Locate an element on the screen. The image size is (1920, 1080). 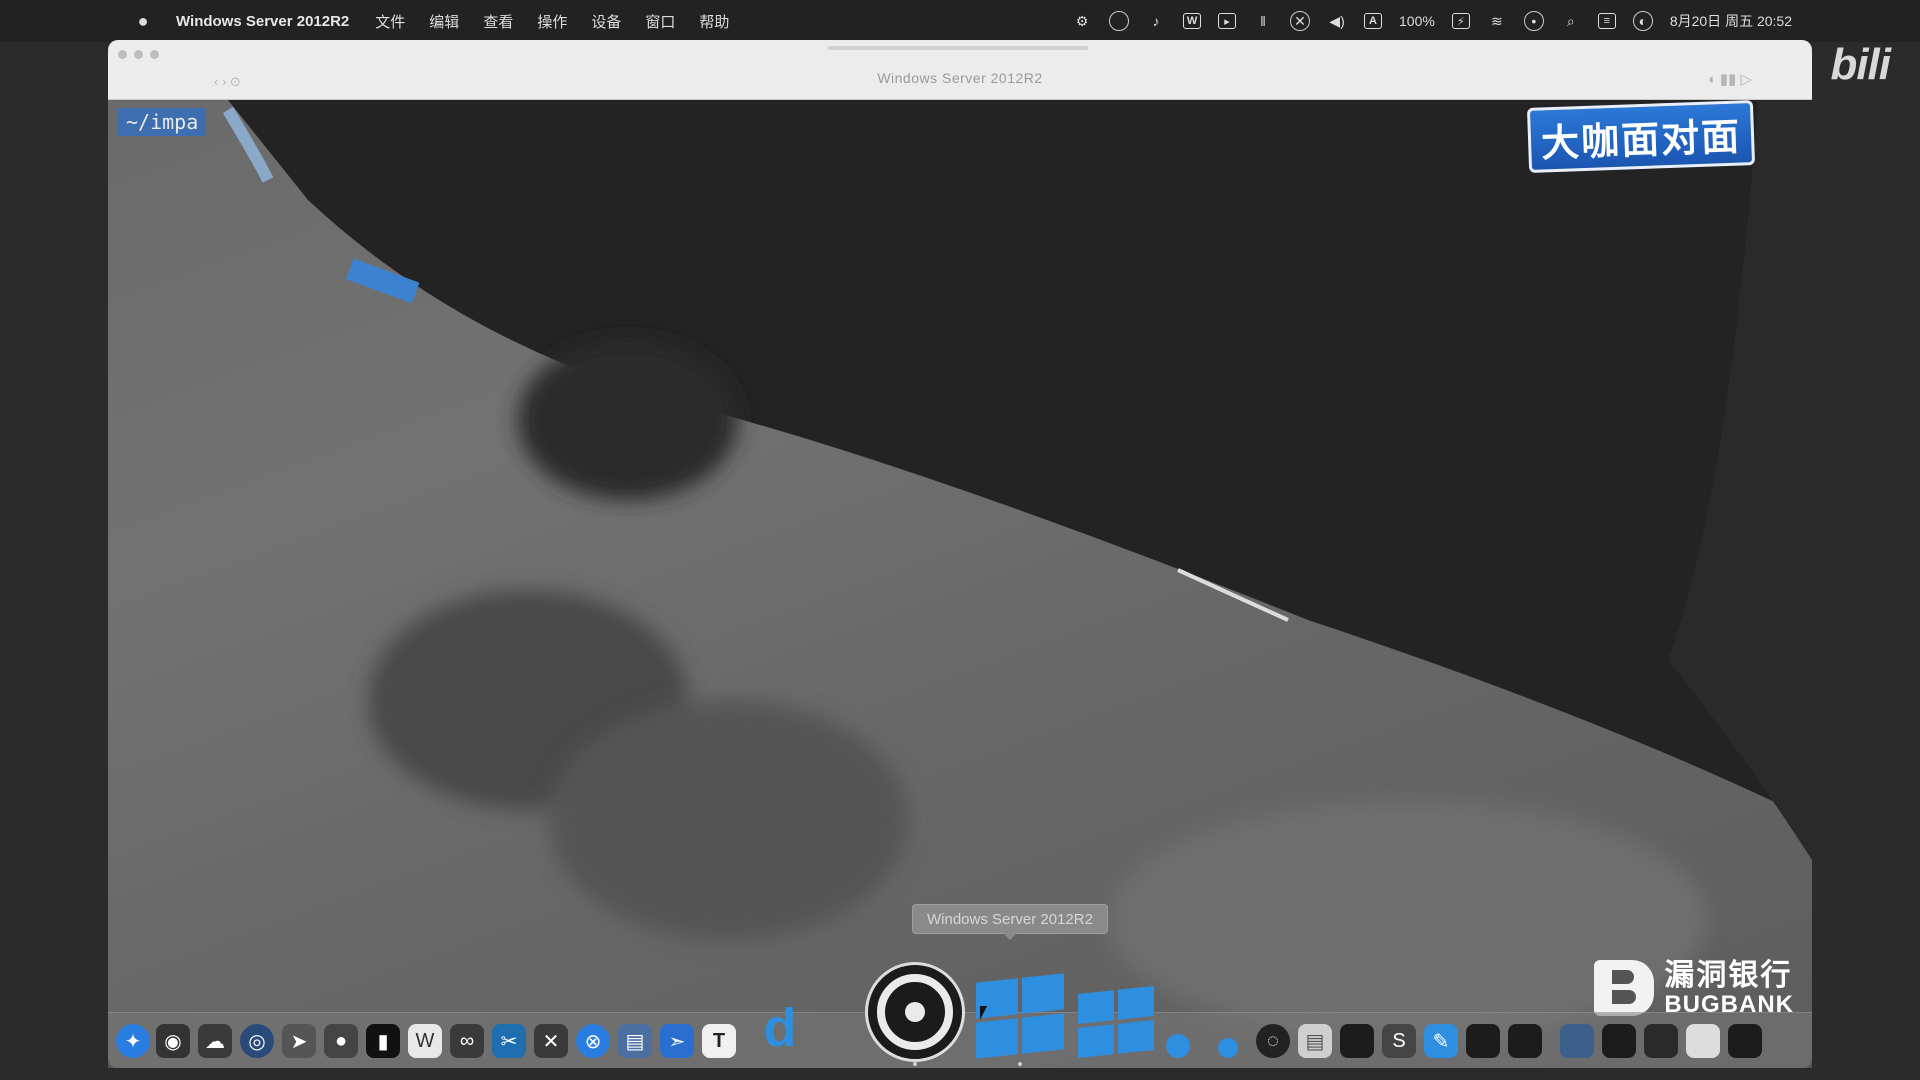
menu-help: 帮助 is located at coordinates (714, 21).